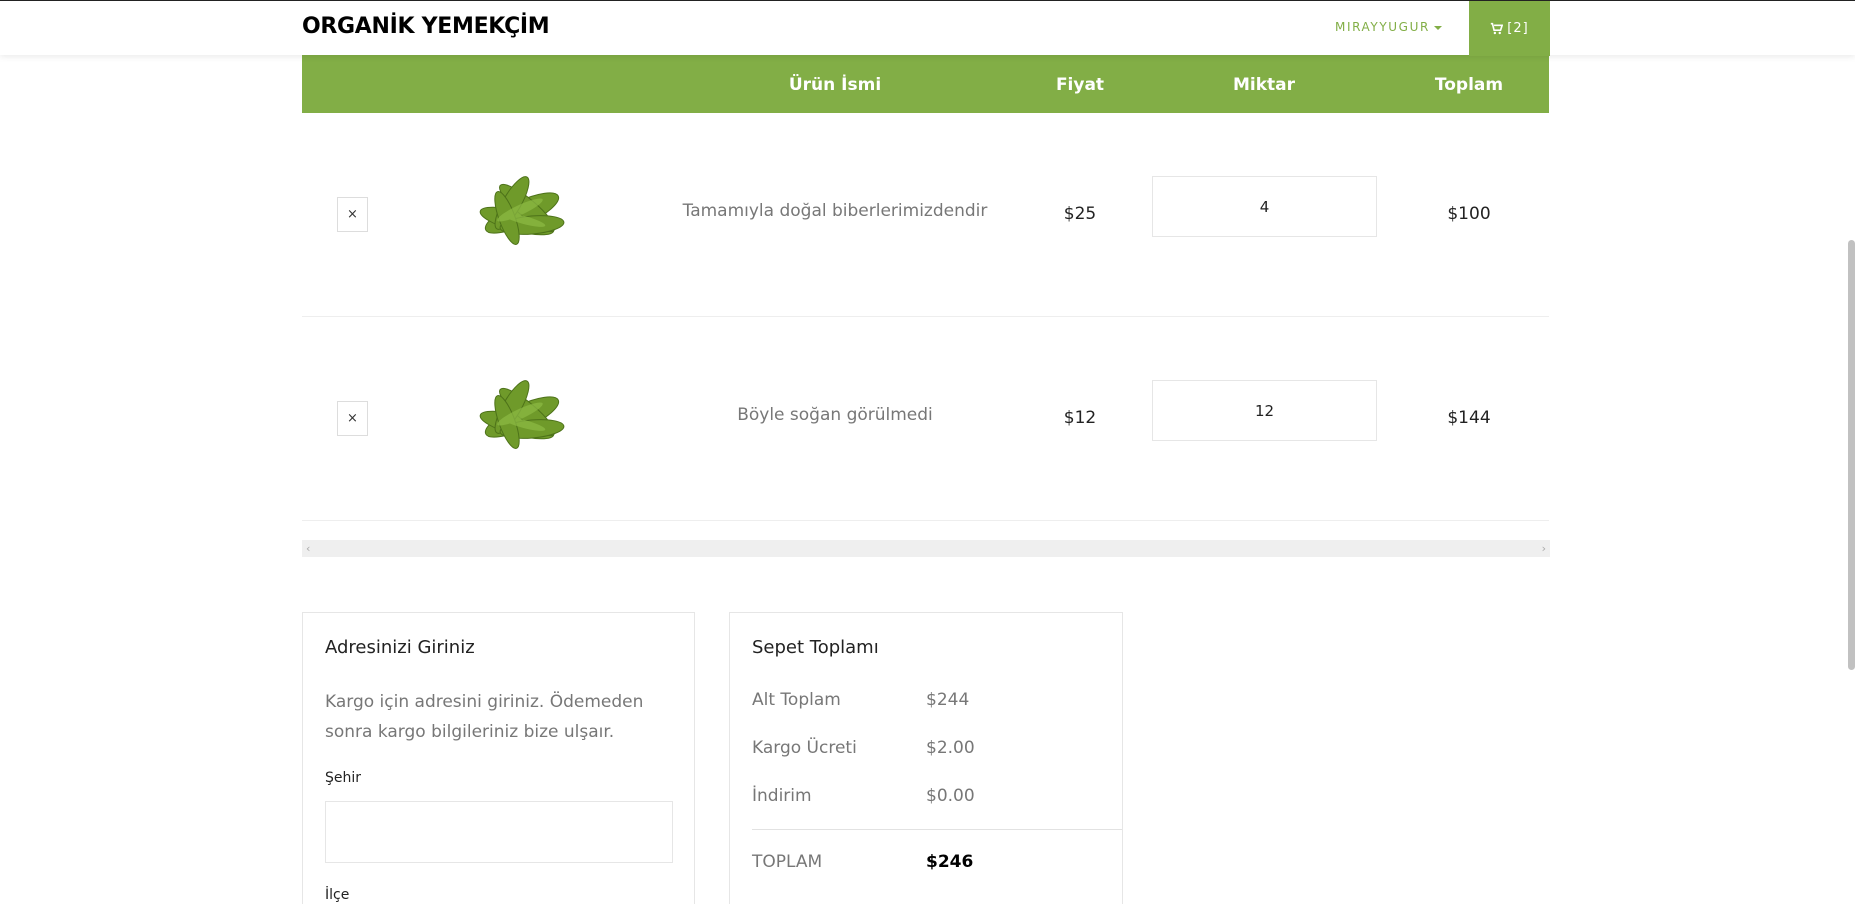 The image size is (1855, 904). What do you see at coordinates (925, 84) in the screenshot?
I see `cart-table-header: Ürün İsmi Fiyat Miktar Toplam` at bounding box center [925, 84].